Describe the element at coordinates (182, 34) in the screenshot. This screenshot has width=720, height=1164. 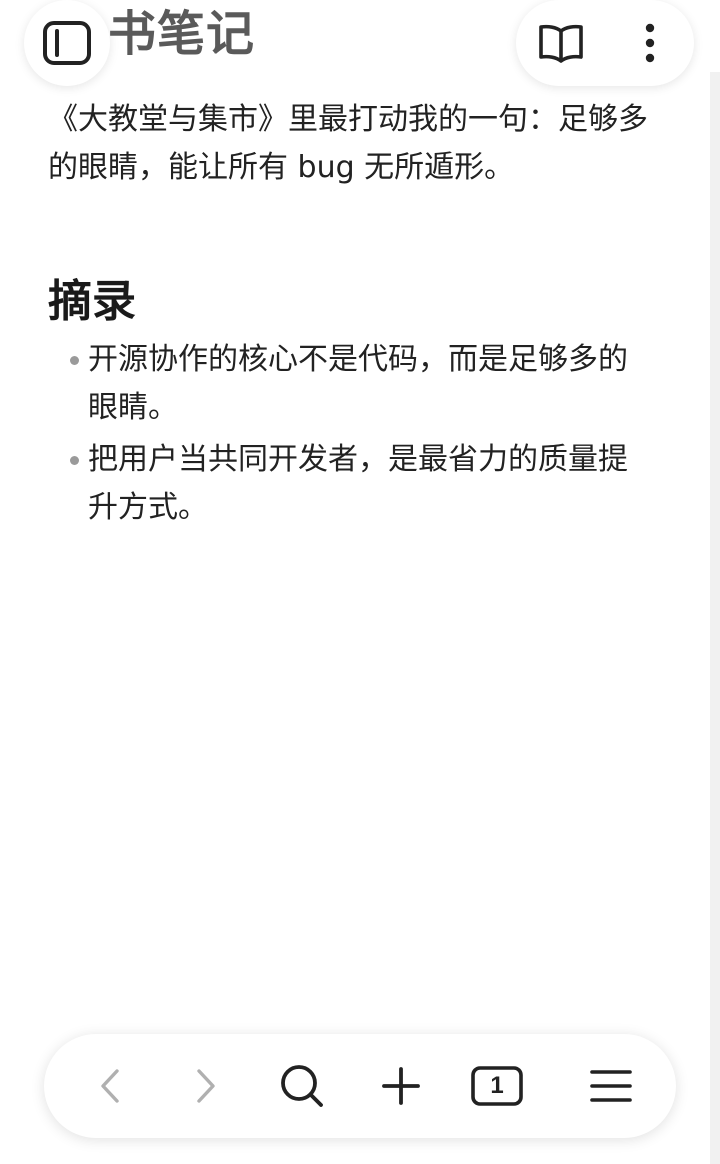
I see `app-title: 书笔记` at that location.